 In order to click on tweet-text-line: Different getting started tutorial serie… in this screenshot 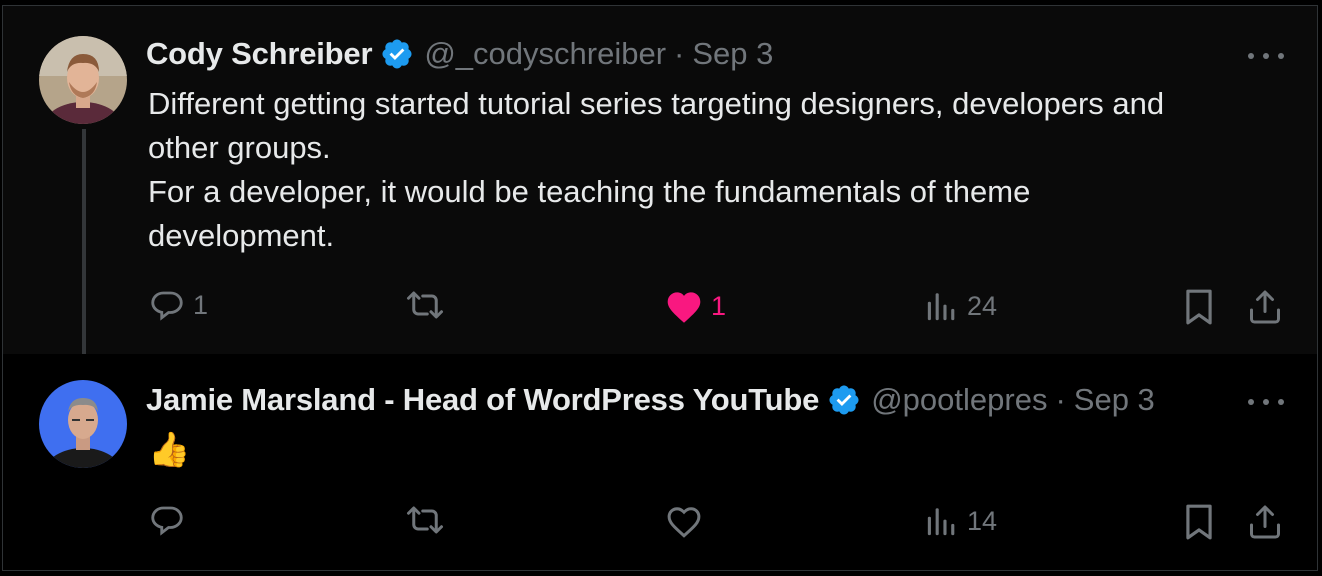, I will do `click(656, 103)`.